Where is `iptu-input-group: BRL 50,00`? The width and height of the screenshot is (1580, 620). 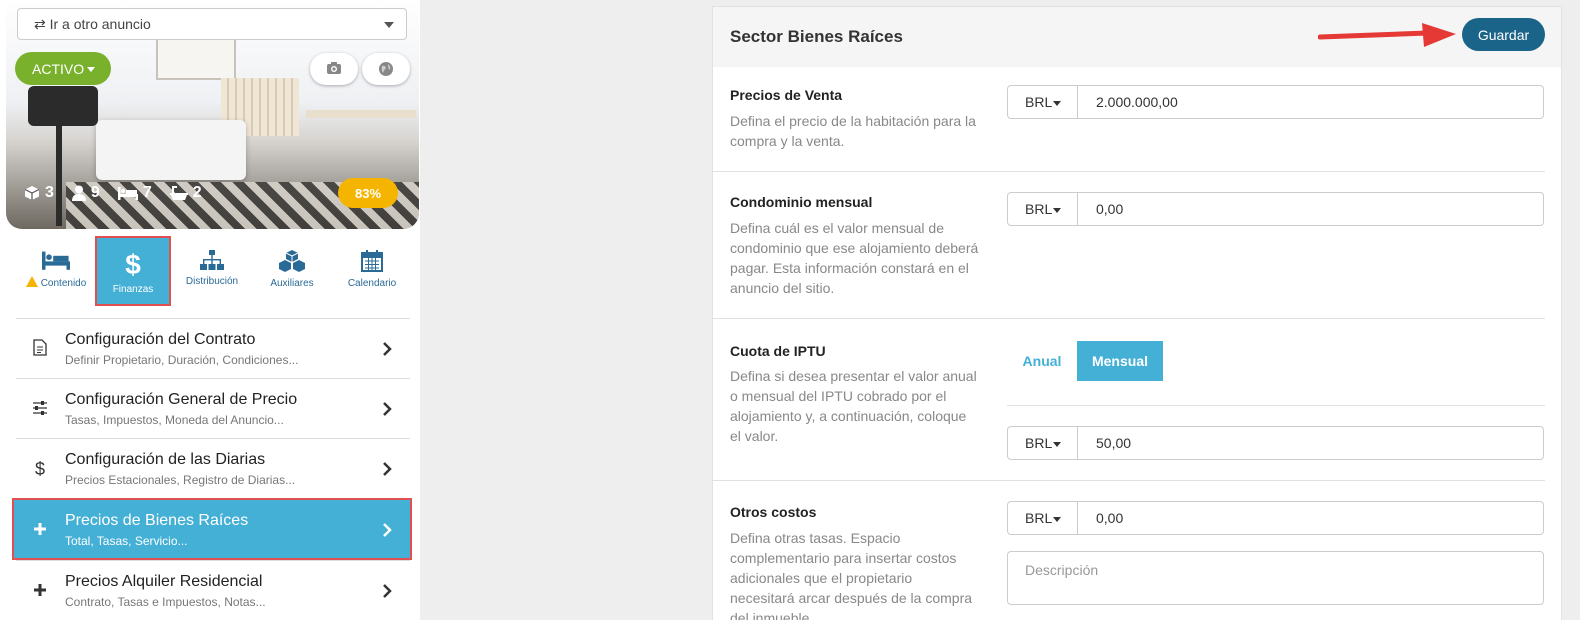 iptu-input-group: BRL 50,00 is located at coordinates (1275, 443).